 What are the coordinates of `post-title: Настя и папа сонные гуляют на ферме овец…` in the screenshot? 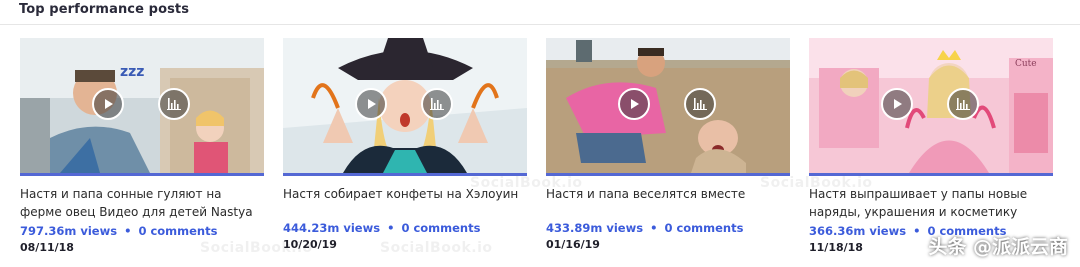 It's located at (142, 203).